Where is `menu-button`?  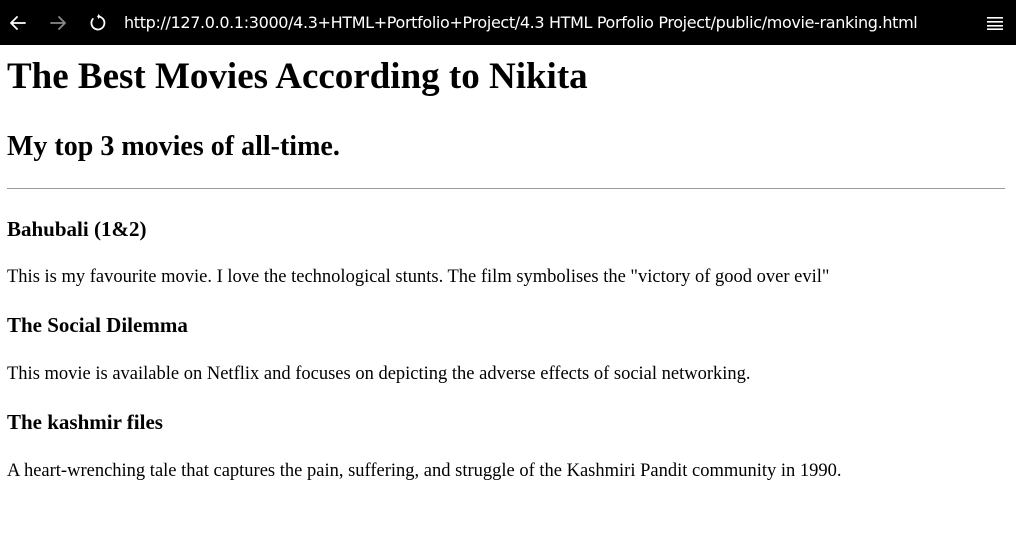 menu-button is located at coordinates (995, 22).